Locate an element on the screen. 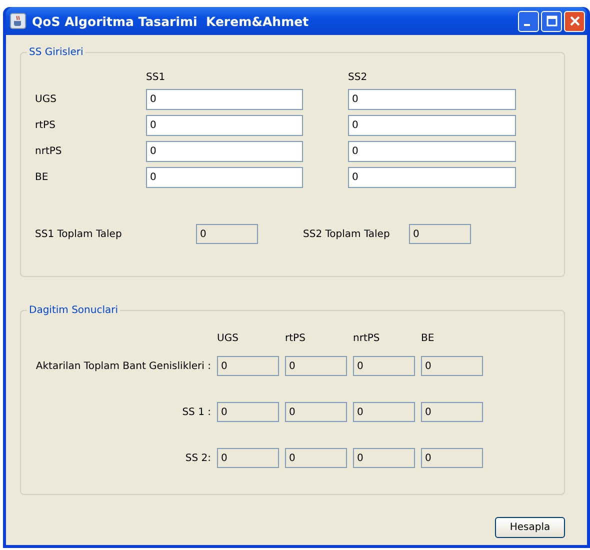 The height and width of the screenshot is (550, 590). row-label: UGS is located at coordinates (46, 99).